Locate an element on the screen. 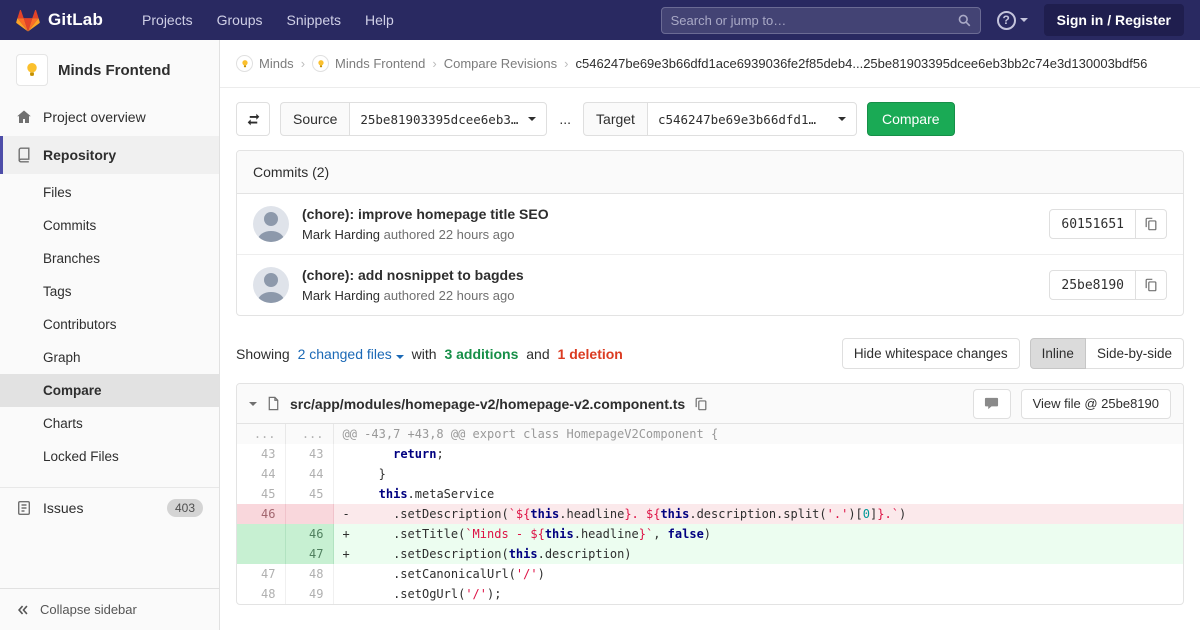  diff-file-actions: View file @ 25be8190 is located at coordinates (1071, 403).